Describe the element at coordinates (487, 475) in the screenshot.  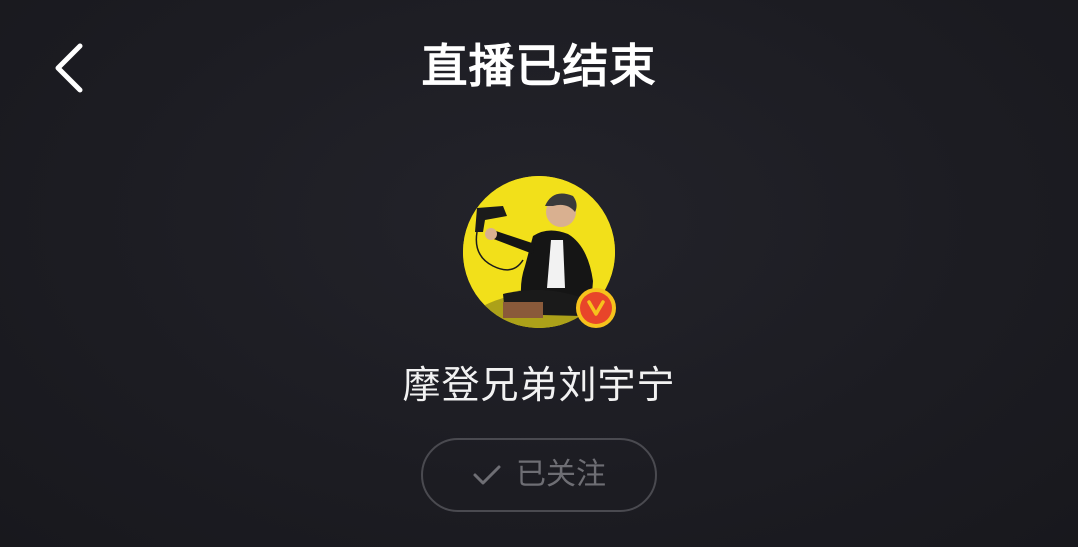
I see `check-icon` at that location.